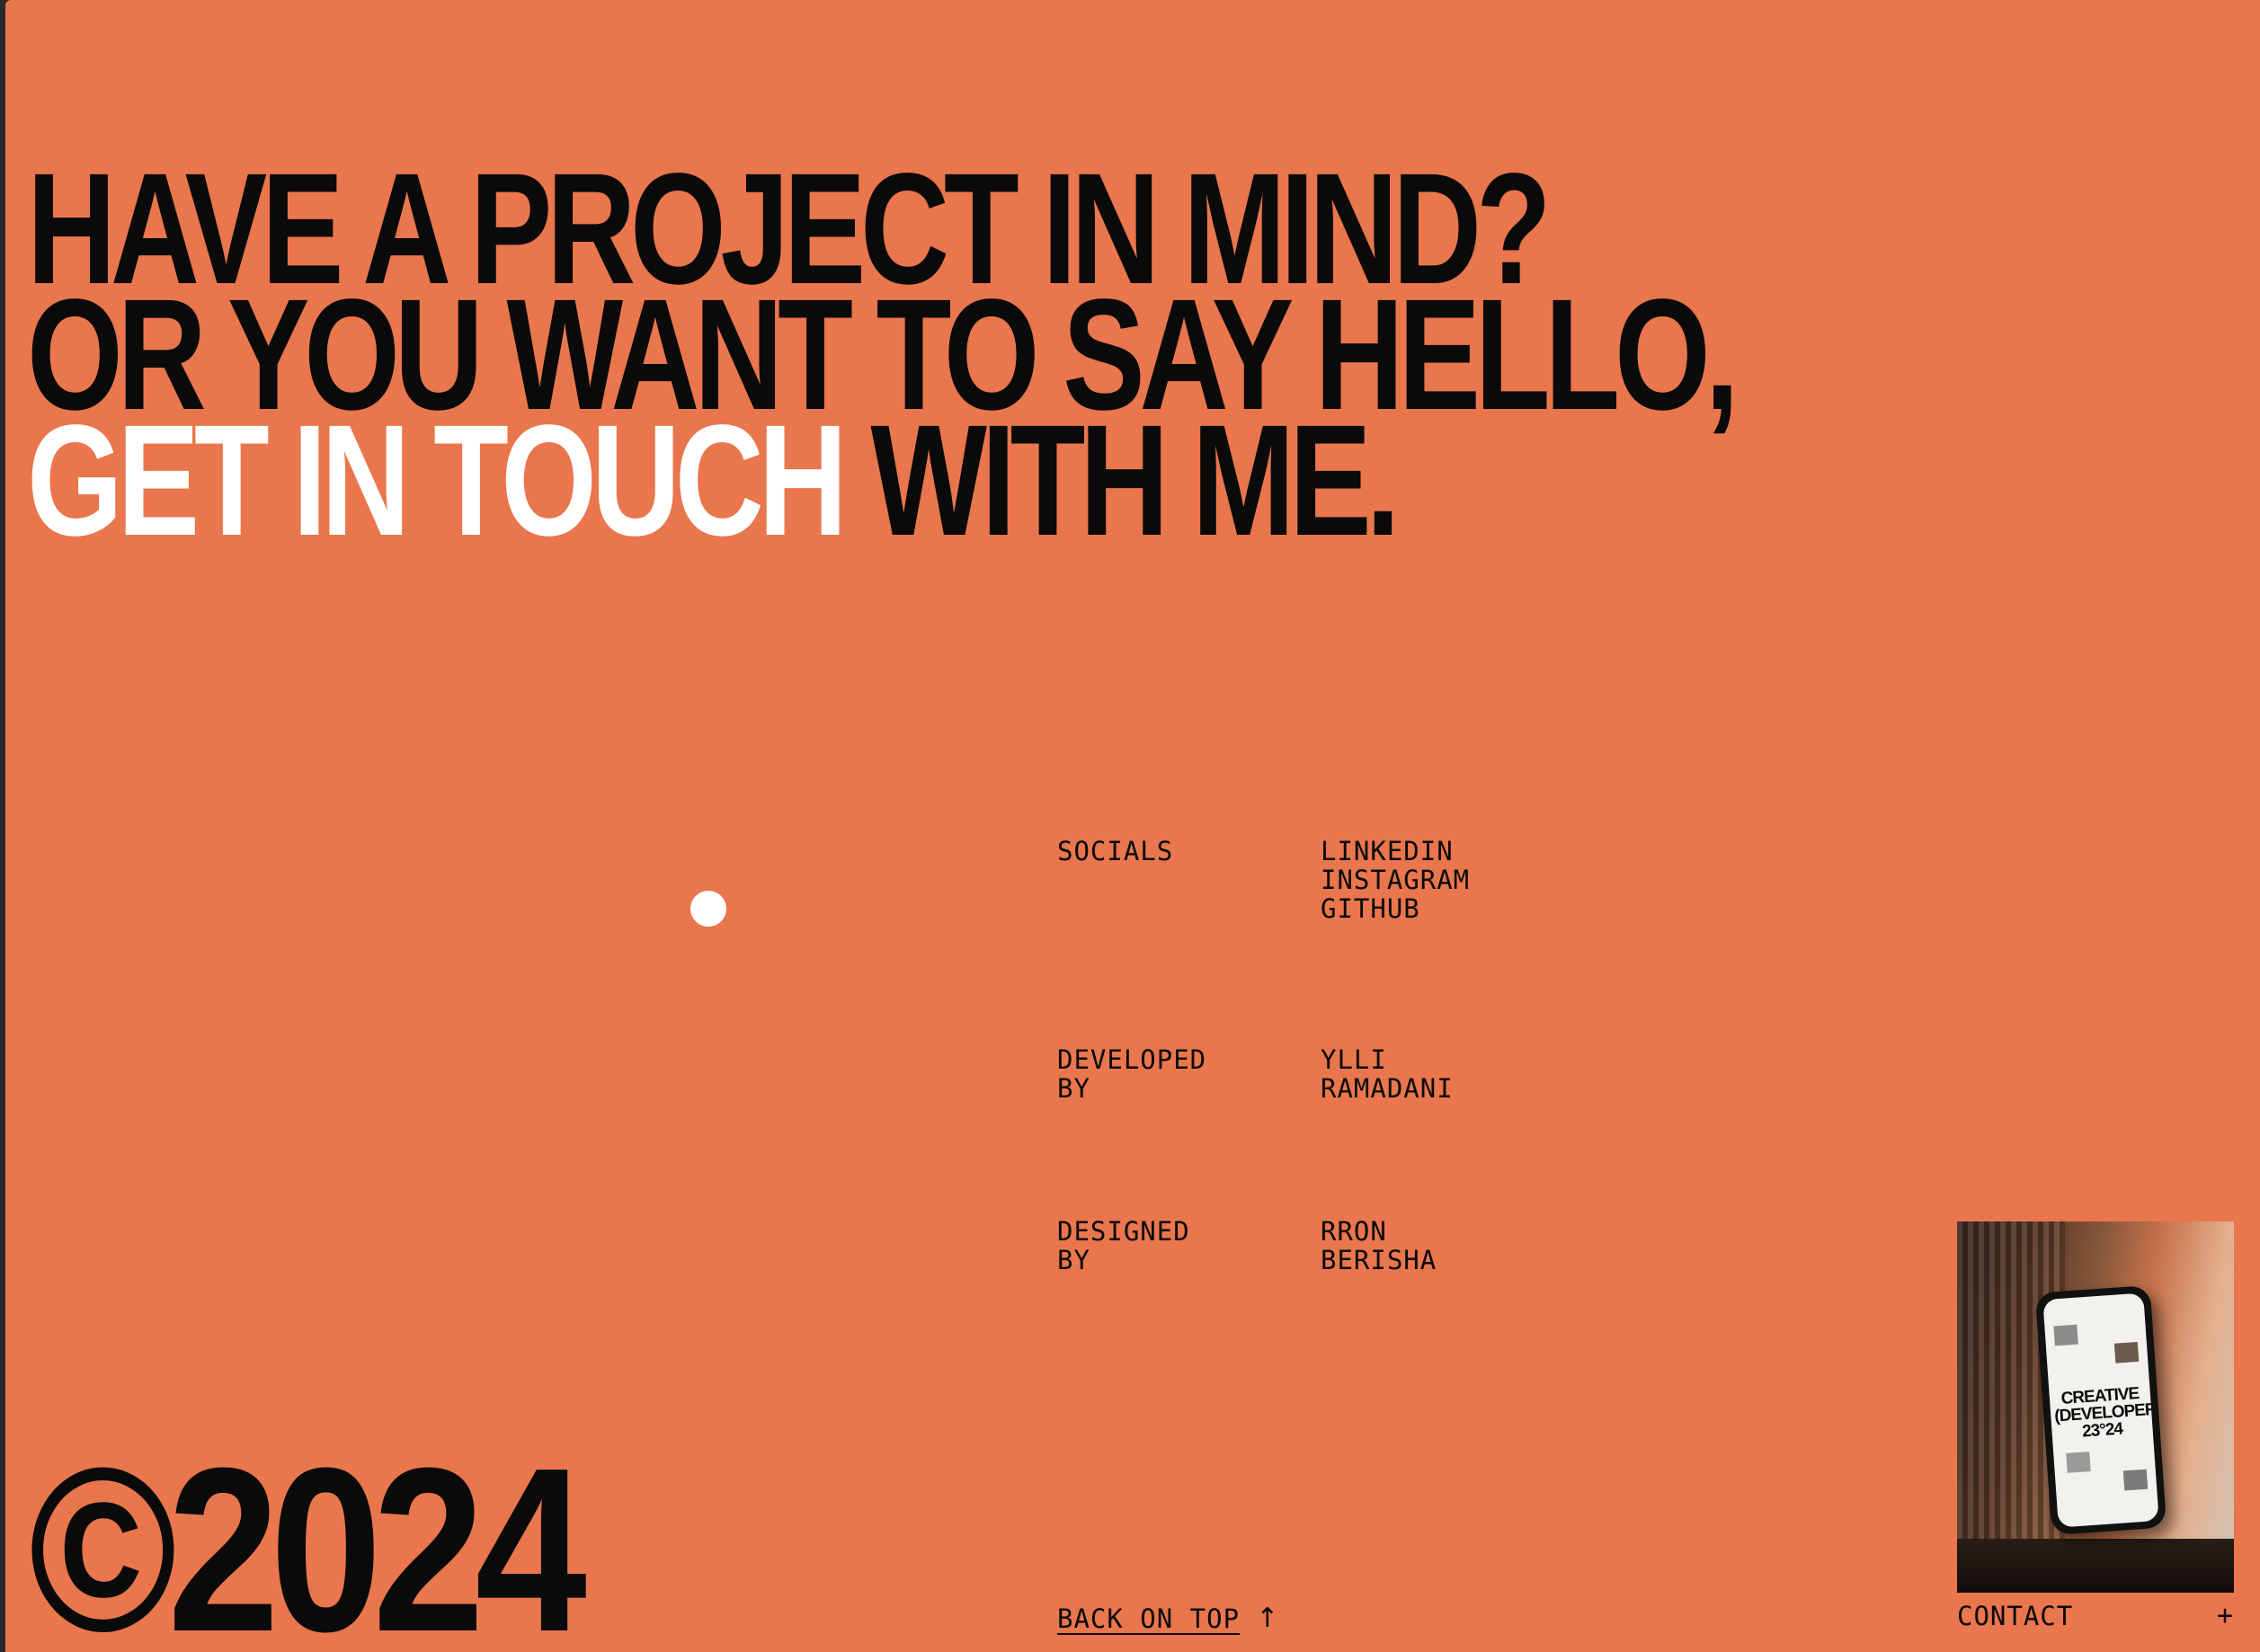 This screenshot has height=1652, width=2260. What do you see at coordinates (1120, 481) in the screenshot?
I see `hero-line-3-rest: WITH ME.` at bounding box center [1120, 481].